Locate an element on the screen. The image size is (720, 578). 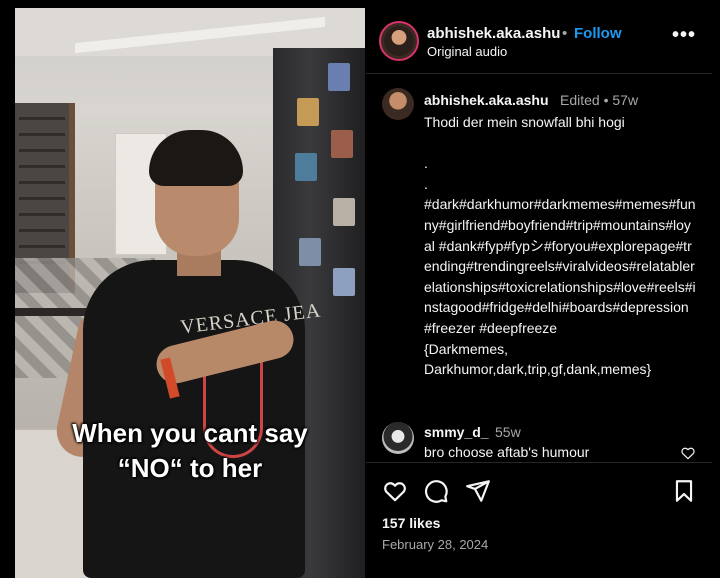
bookmark-icon is located at coordinates (684, 491).